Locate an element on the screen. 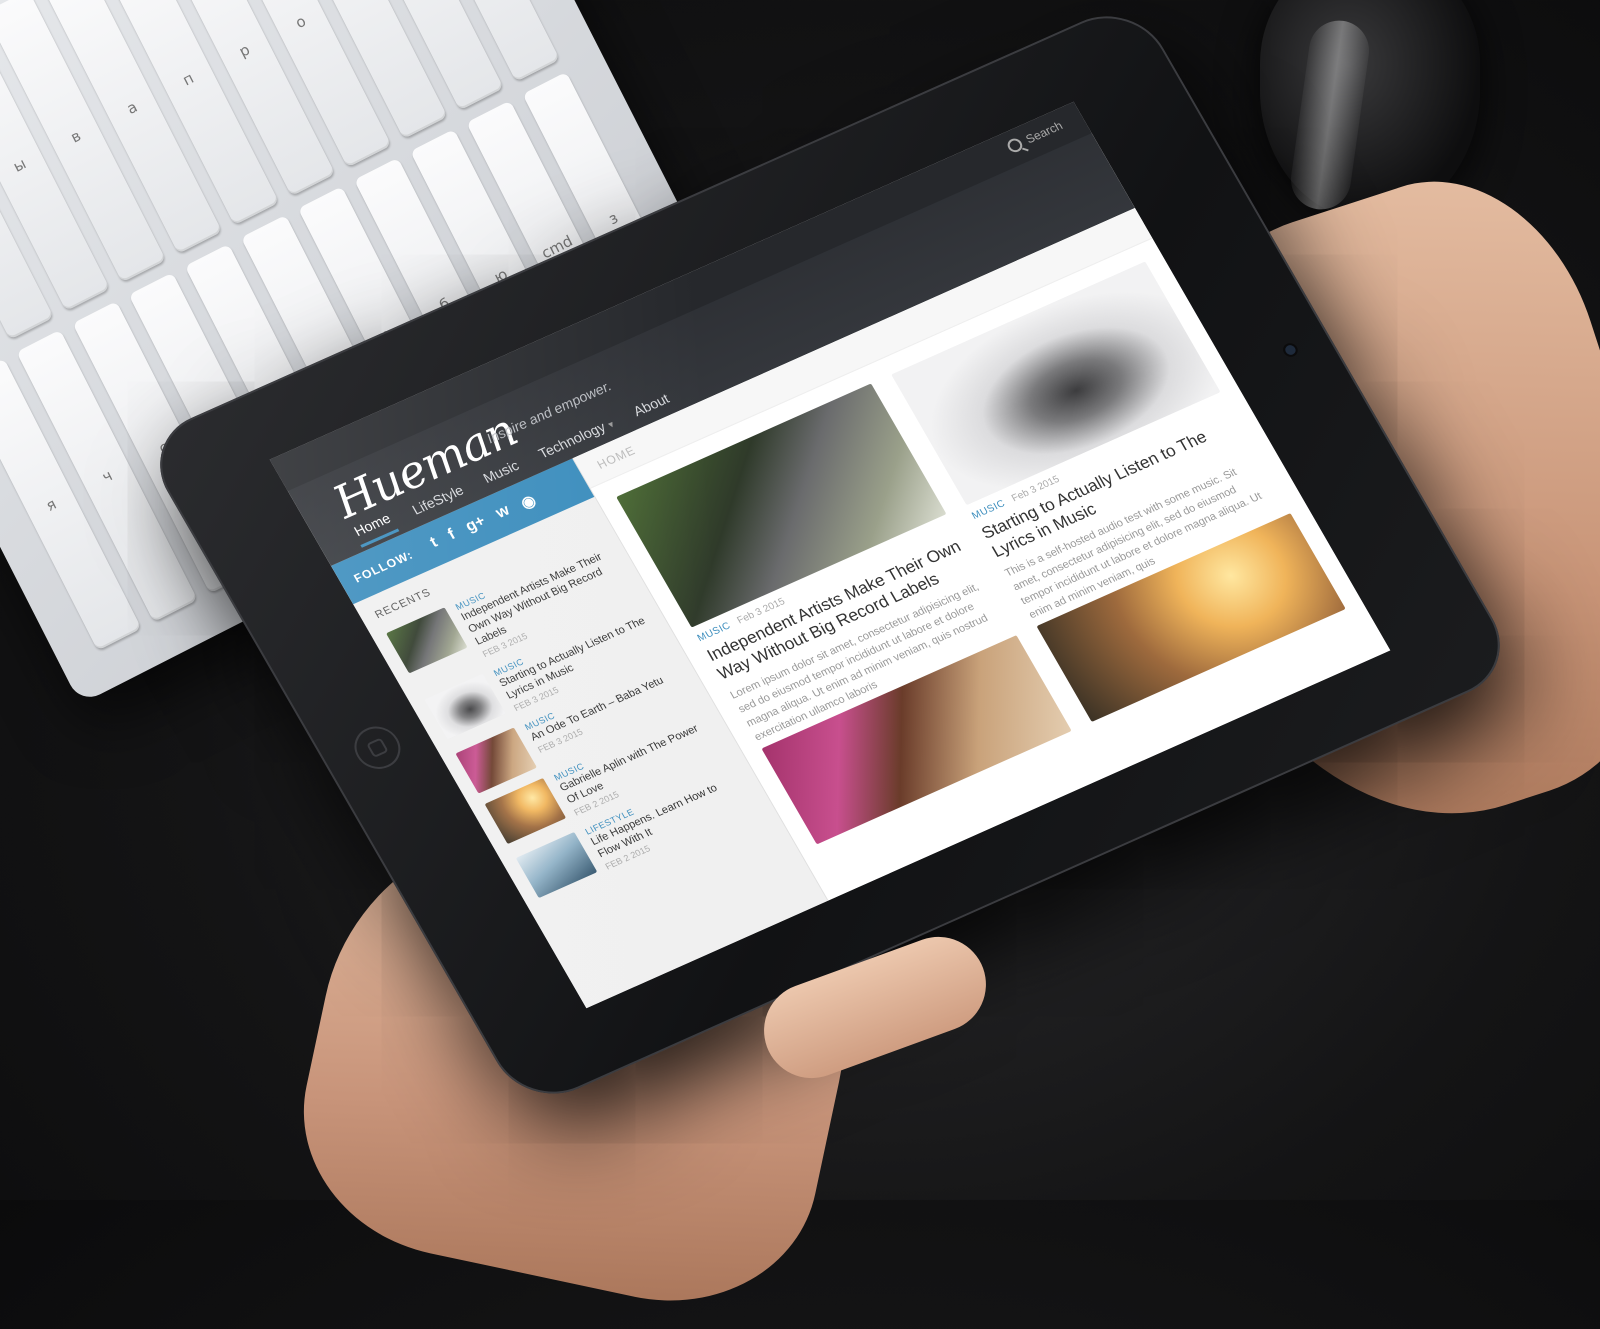 The image size is (1600, 1329). rss-icon: ◉ is located at coordinates (528, 502).